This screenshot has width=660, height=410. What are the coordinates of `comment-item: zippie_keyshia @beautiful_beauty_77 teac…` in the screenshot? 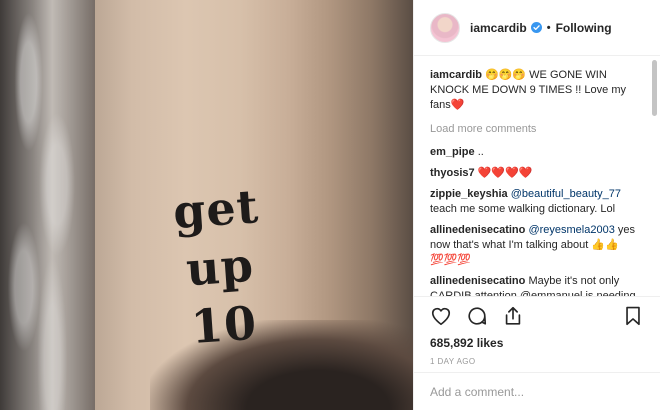 It's located at (536, 202).